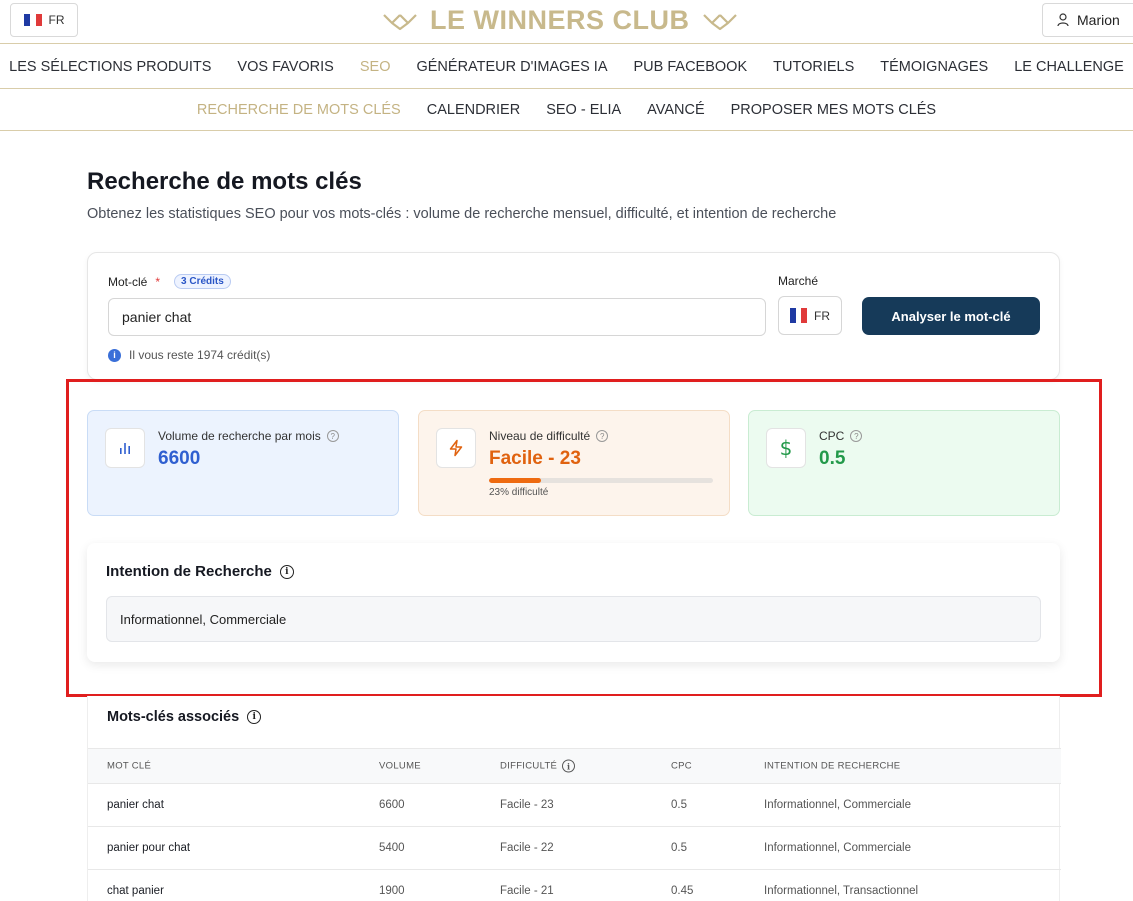 The width and height of the screenshot is (1133, 901). Describe the element at coordinates (169, 281) in the screenshot. I see `keyword-label-row: Mot-clé * 3 Crédits` at that location.